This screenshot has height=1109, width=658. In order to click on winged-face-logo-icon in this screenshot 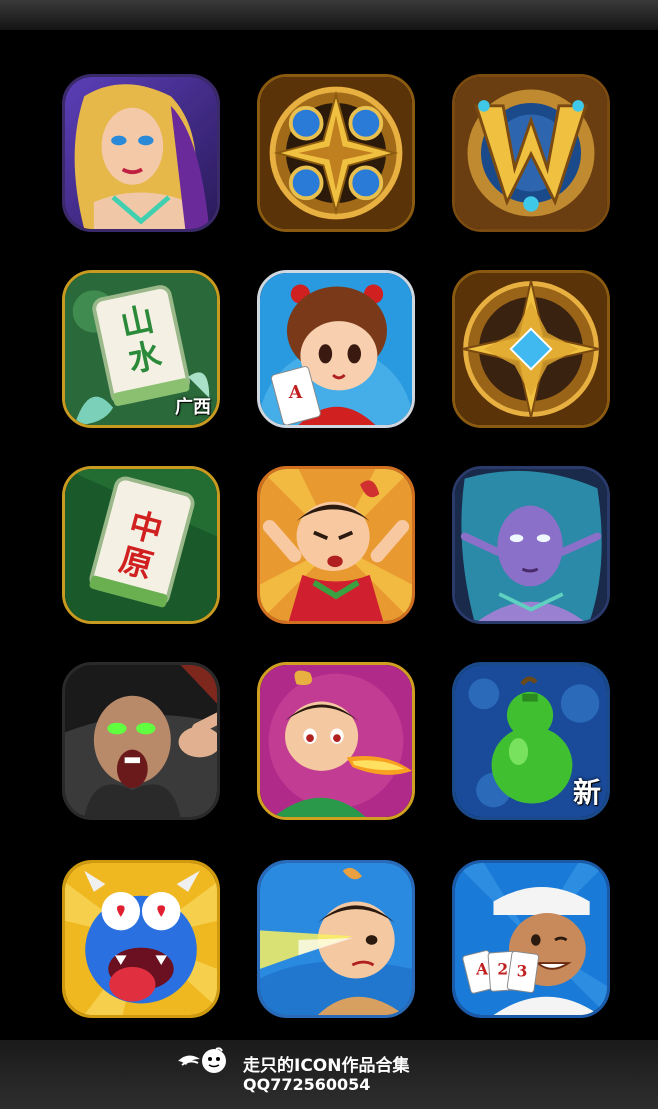, I will do `click(202, 1060)`.